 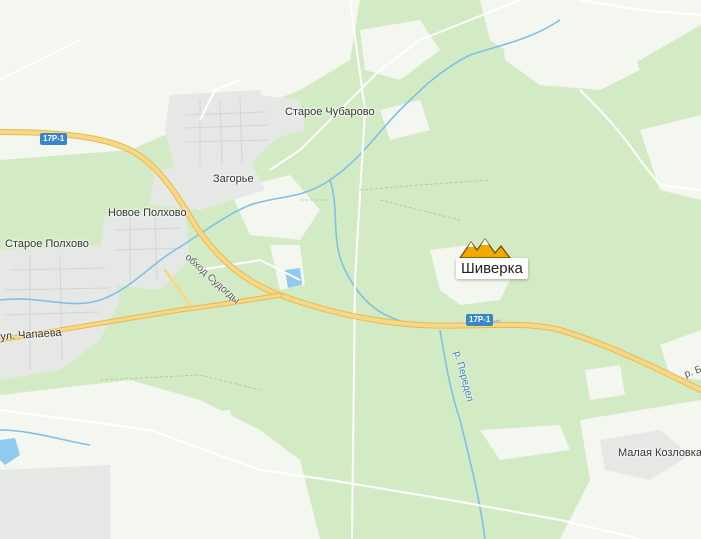 What do you see at coordinates (480, 320) in the screenshot?
I see `road-shield-17r1-east: 17Р-1` at bounding box center [480, 320].